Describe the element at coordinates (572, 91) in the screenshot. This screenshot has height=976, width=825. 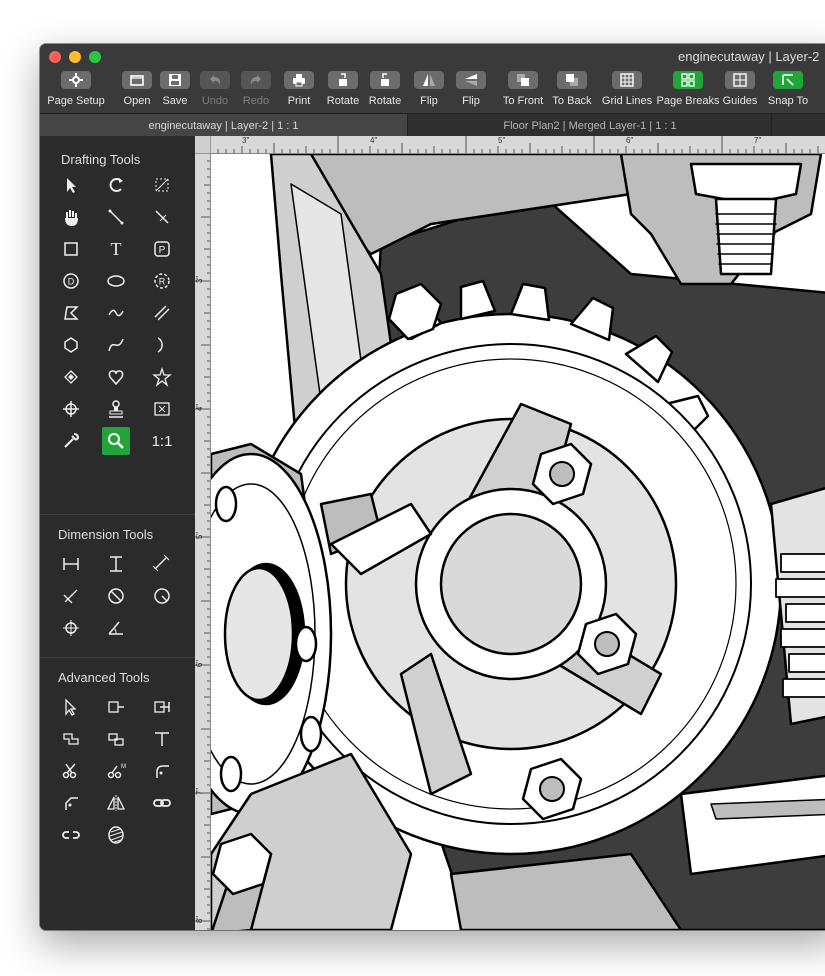
I see `to-back-button: To Back` at that location.